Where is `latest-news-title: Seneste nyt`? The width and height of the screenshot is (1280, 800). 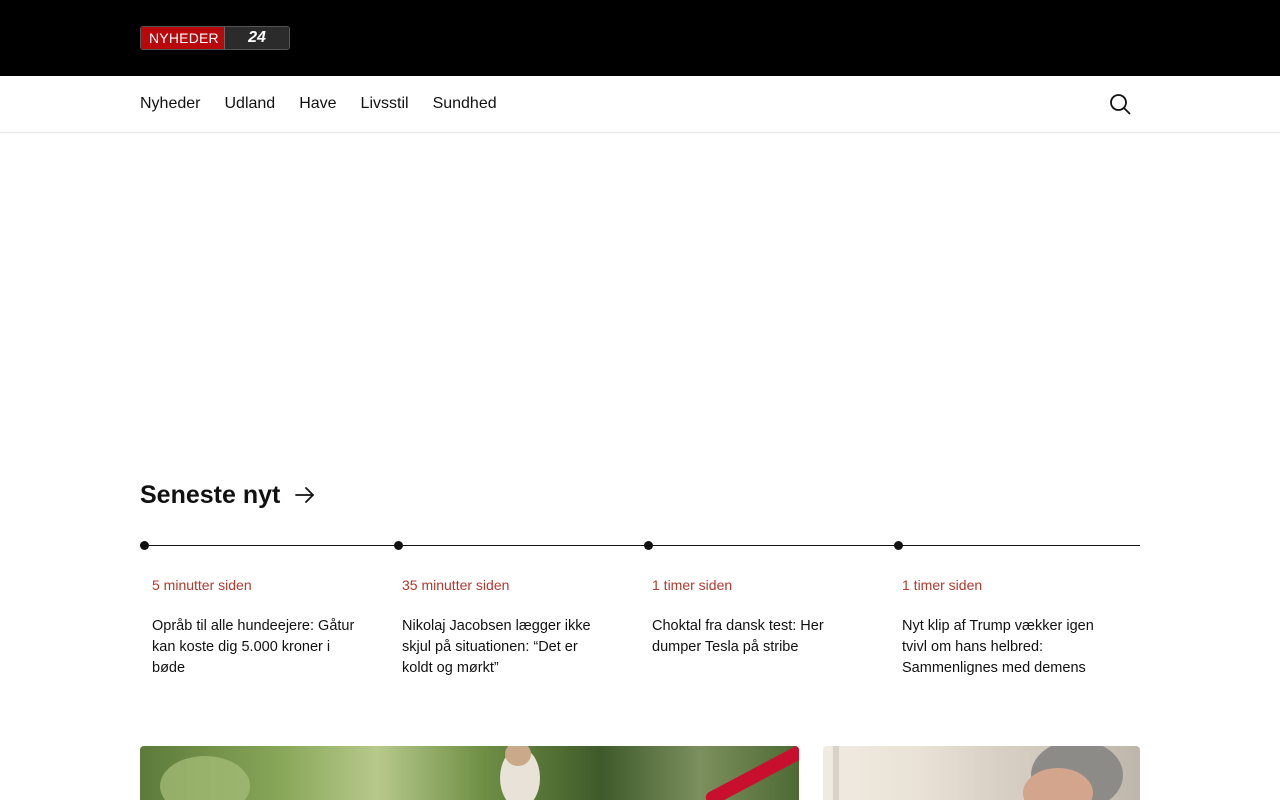
latest-news-title: Seneste nyt is located at coordinates (210, 494).